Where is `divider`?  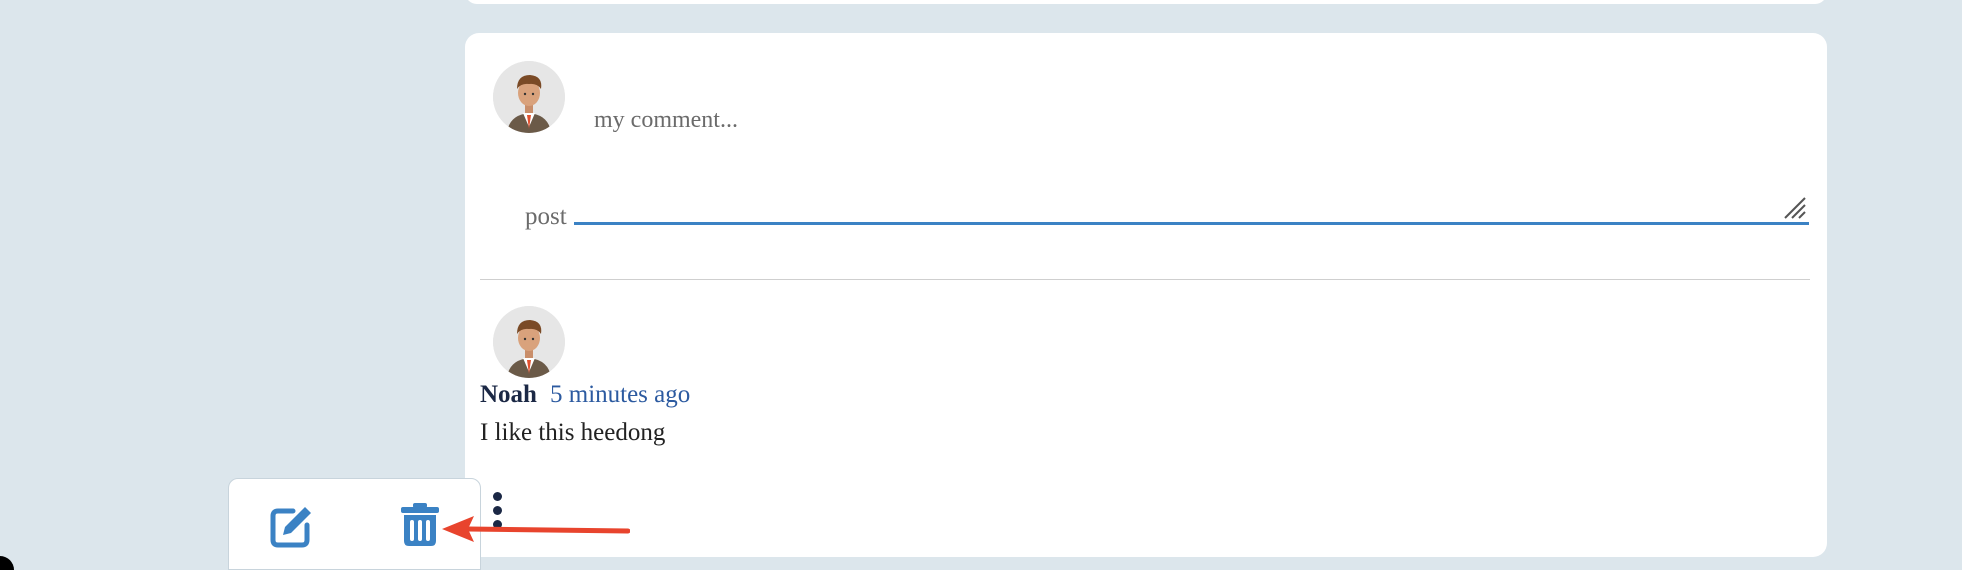 divider is located at coordinates (1145, 279).